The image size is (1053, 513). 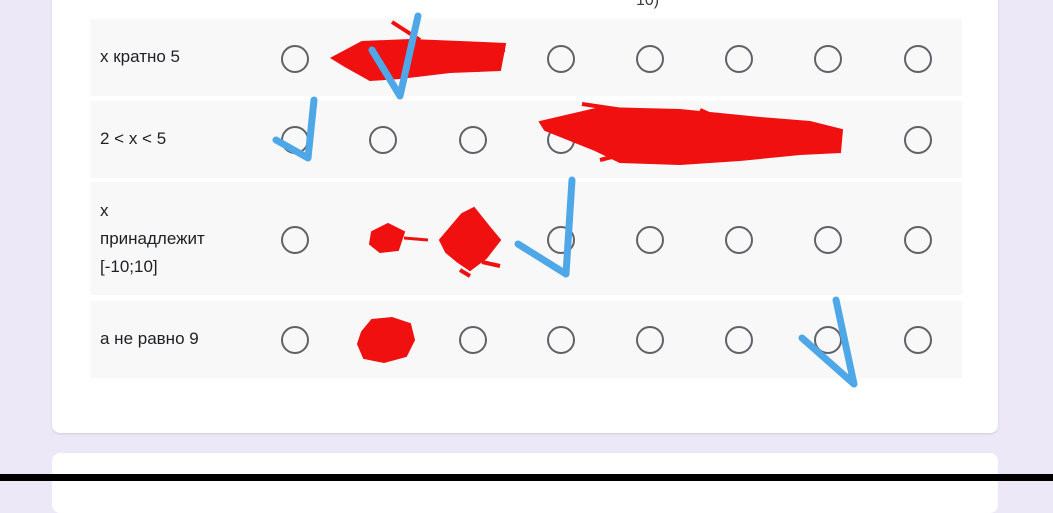 I want to click on row-label-line: принадлежит, so click(x=152, y=238).